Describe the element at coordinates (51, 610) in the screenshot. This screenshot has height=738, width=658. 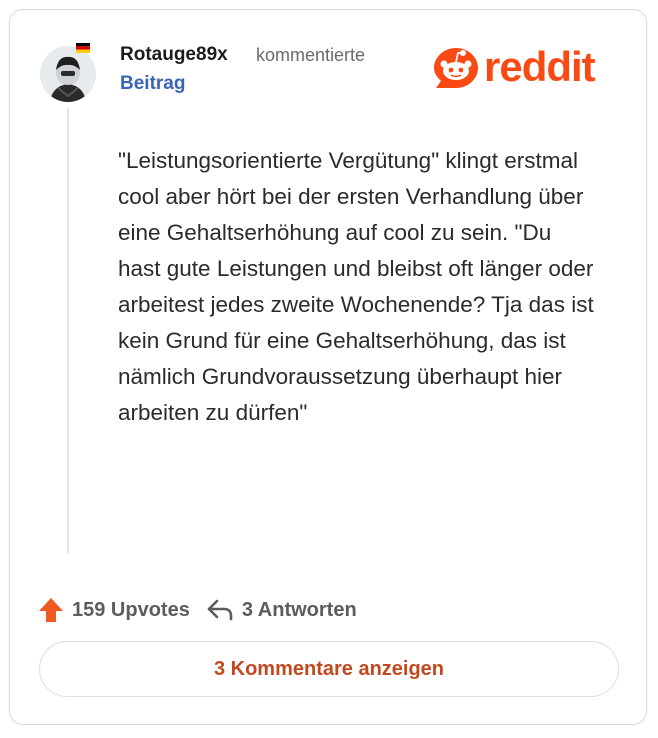
I see `upvote-arrow-icon` at that location.